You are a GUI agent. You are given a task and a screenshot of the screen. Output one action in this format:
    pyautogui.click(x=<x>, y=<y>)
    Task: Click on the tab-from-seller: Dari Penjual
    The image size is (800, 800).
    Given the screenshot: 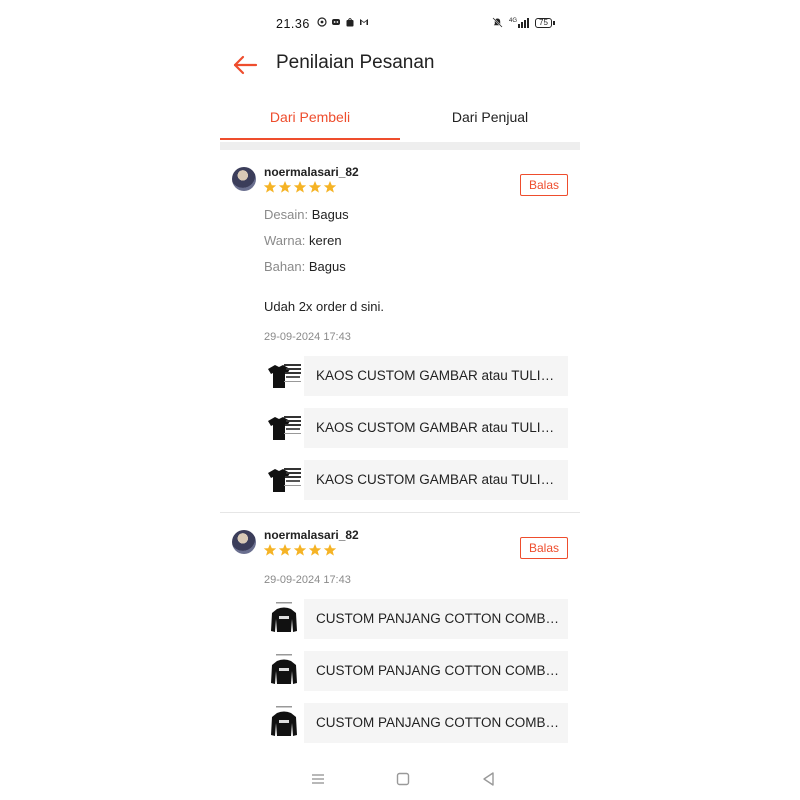 What is the action you would take?
    pyautogui.click(x=490, y=119)
    